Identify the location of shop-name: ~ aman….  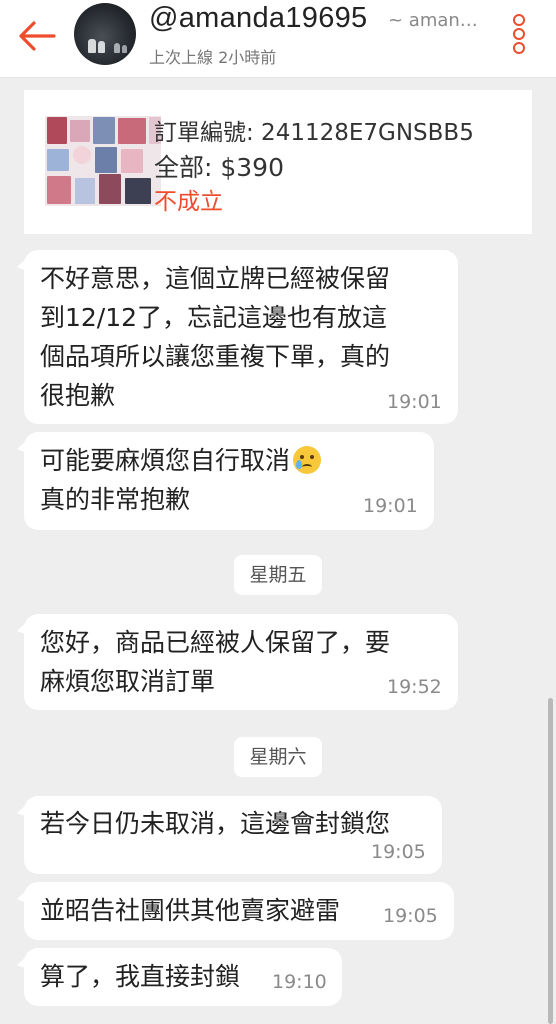
(434, 20).